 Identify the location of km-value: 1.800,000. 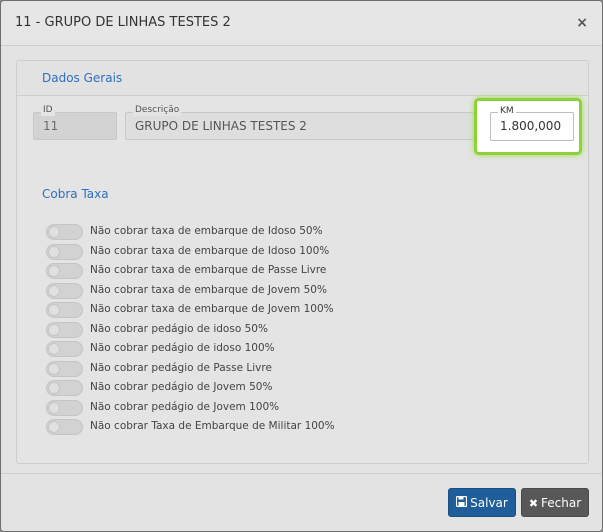
(531, 126).